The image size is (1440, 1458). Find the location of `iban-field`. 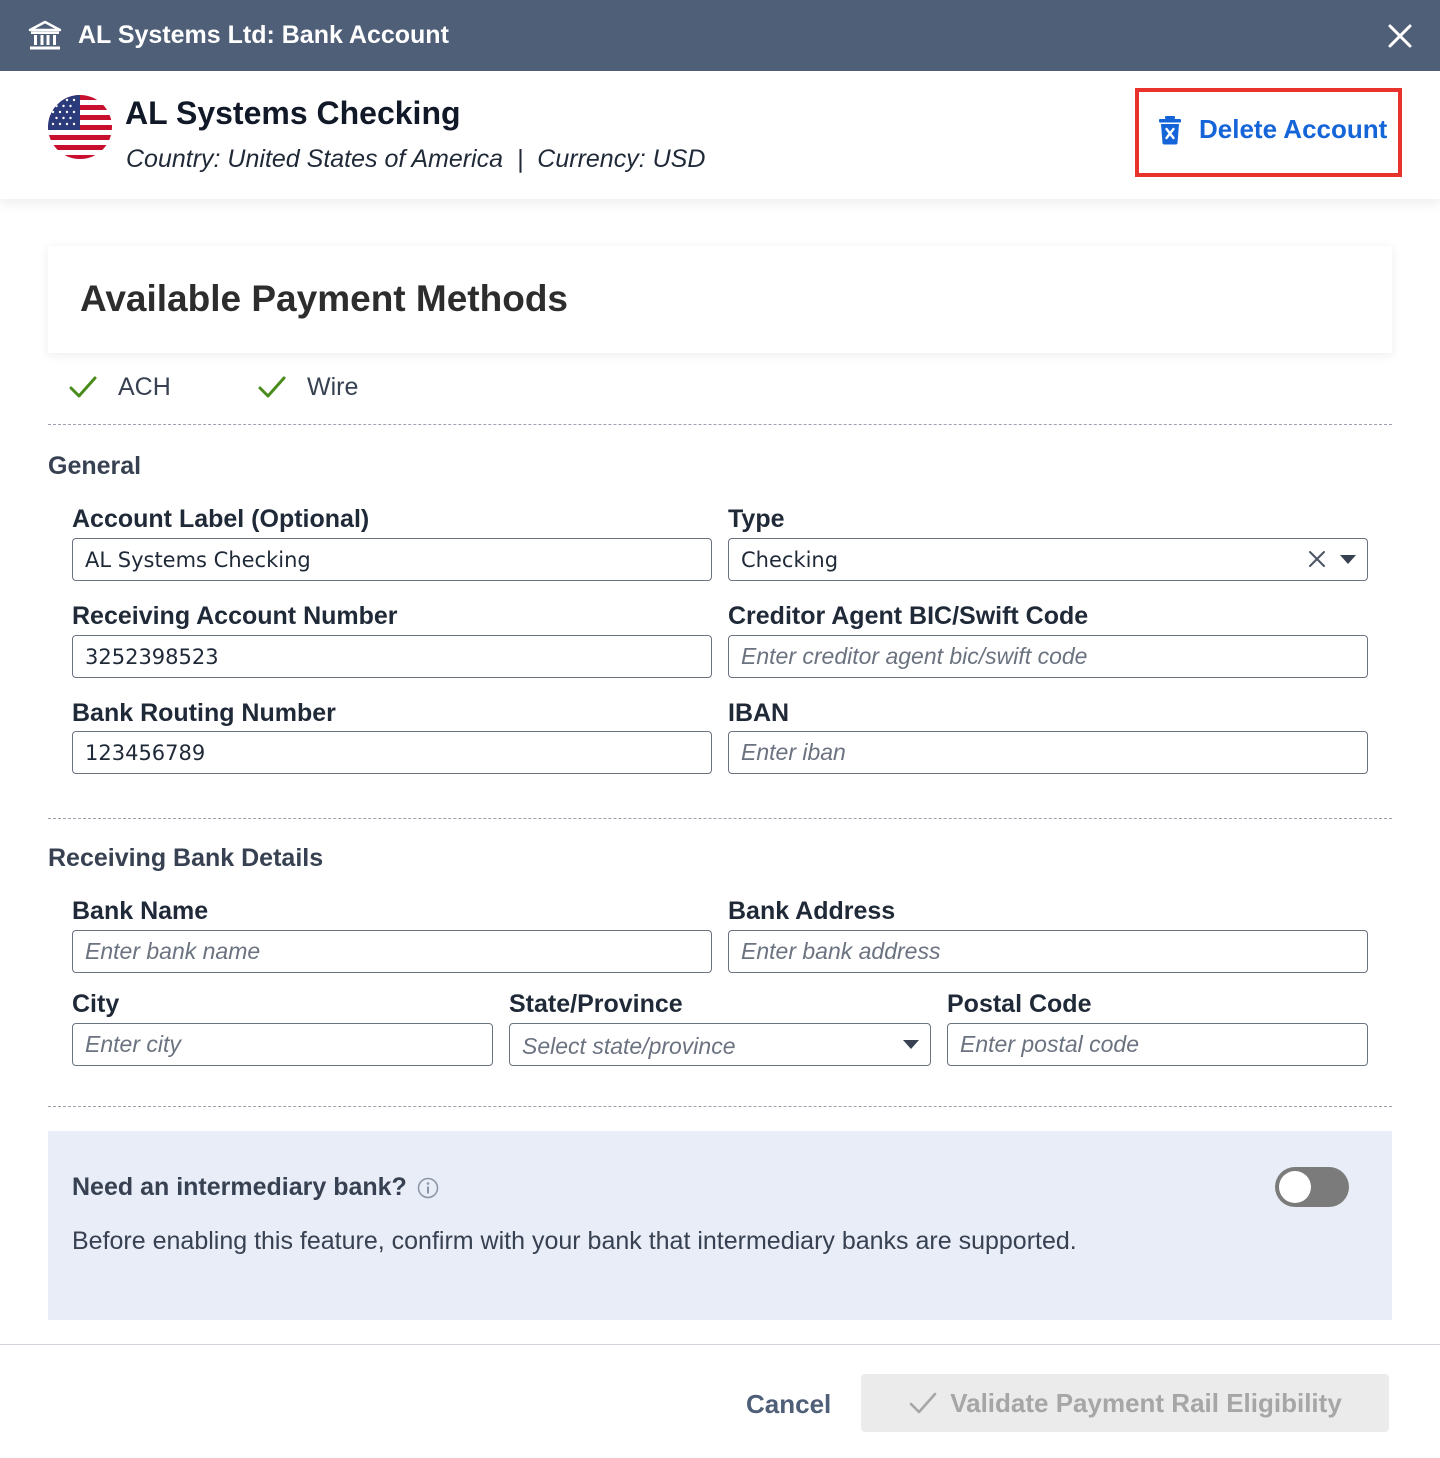

iban-field is located at coordinates (1048, 752).